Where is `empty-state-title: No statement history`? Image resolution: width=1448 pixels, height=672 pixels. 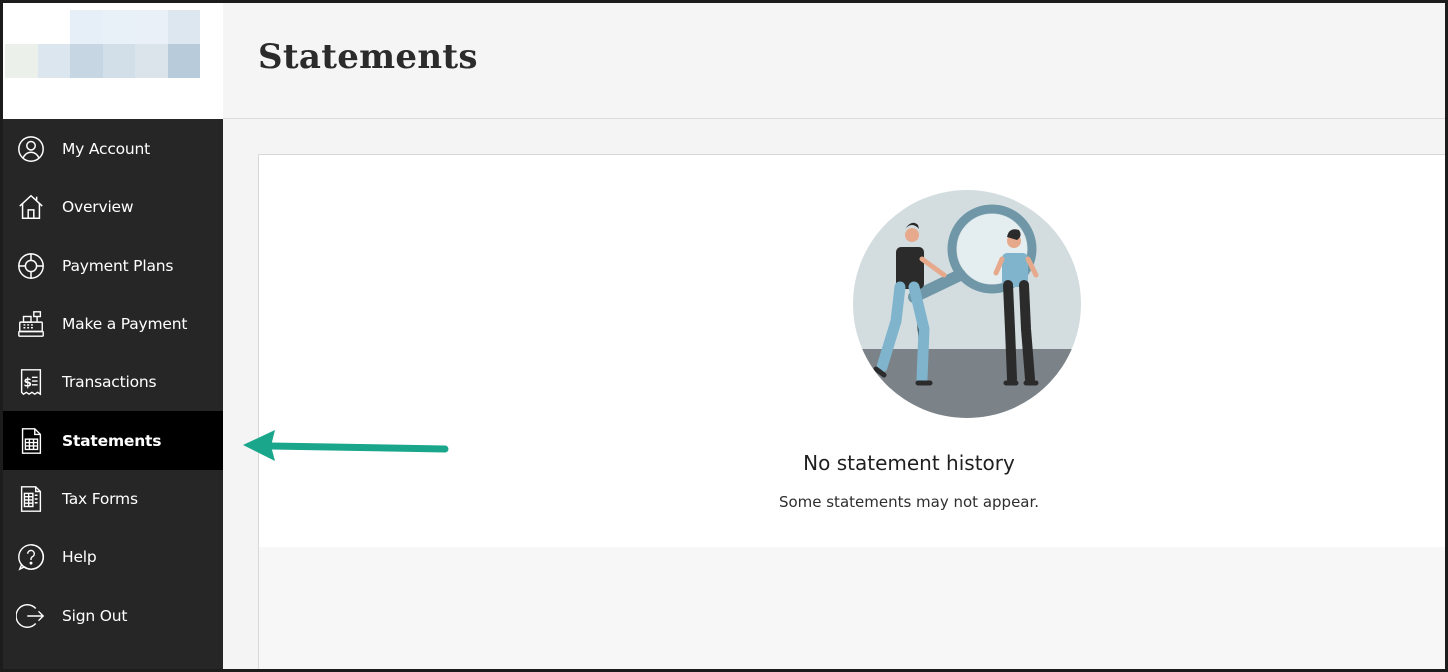 empty-state-title: No statement history is located at coordinates (909, 463).